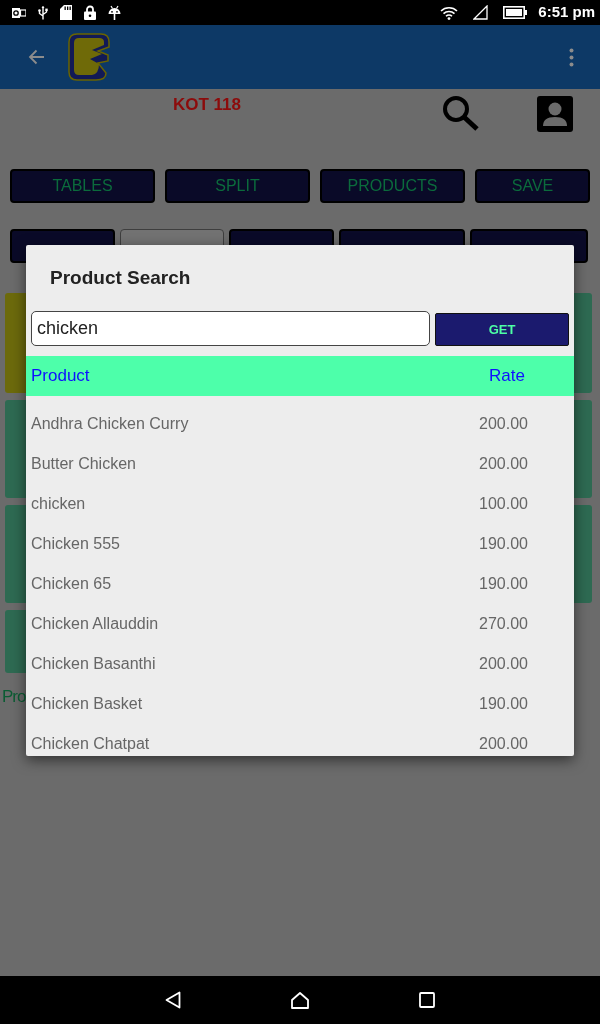 The width and height of the screenshot is (600, 1024). I want to click on overflow-menu-icon, so click(571, 57).